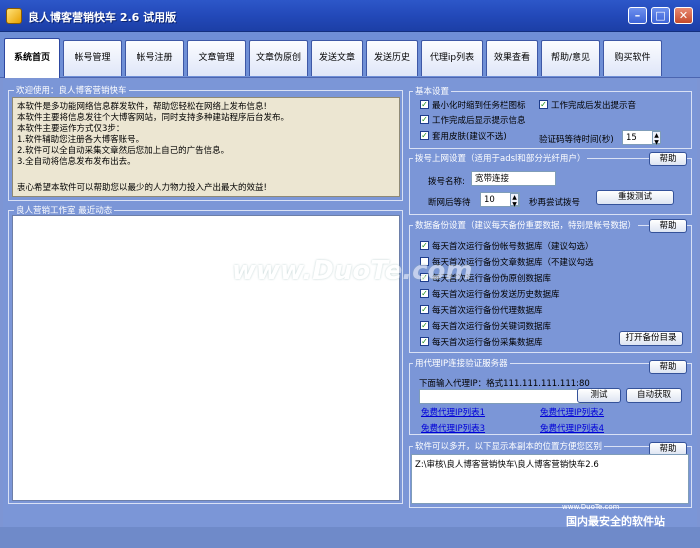 This screenshot has height=548, width=700. What do you see at coordinates (449, 203) in the screenshot?
I see `dial-wait-label: 断网后等待` at bounding box center [449, 203].